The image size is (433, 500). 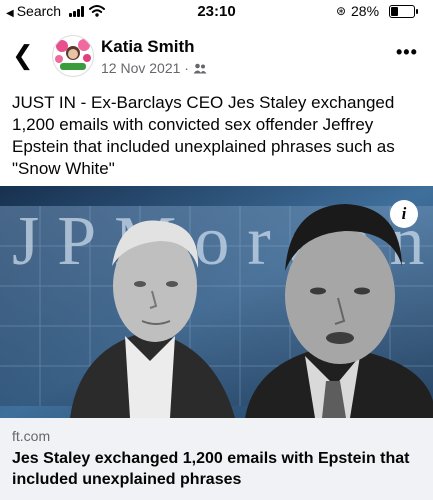 What do you see at coordinates (404, 214) in the screenshot?
I see `info-icon: i` at bounding box center [404, 214].